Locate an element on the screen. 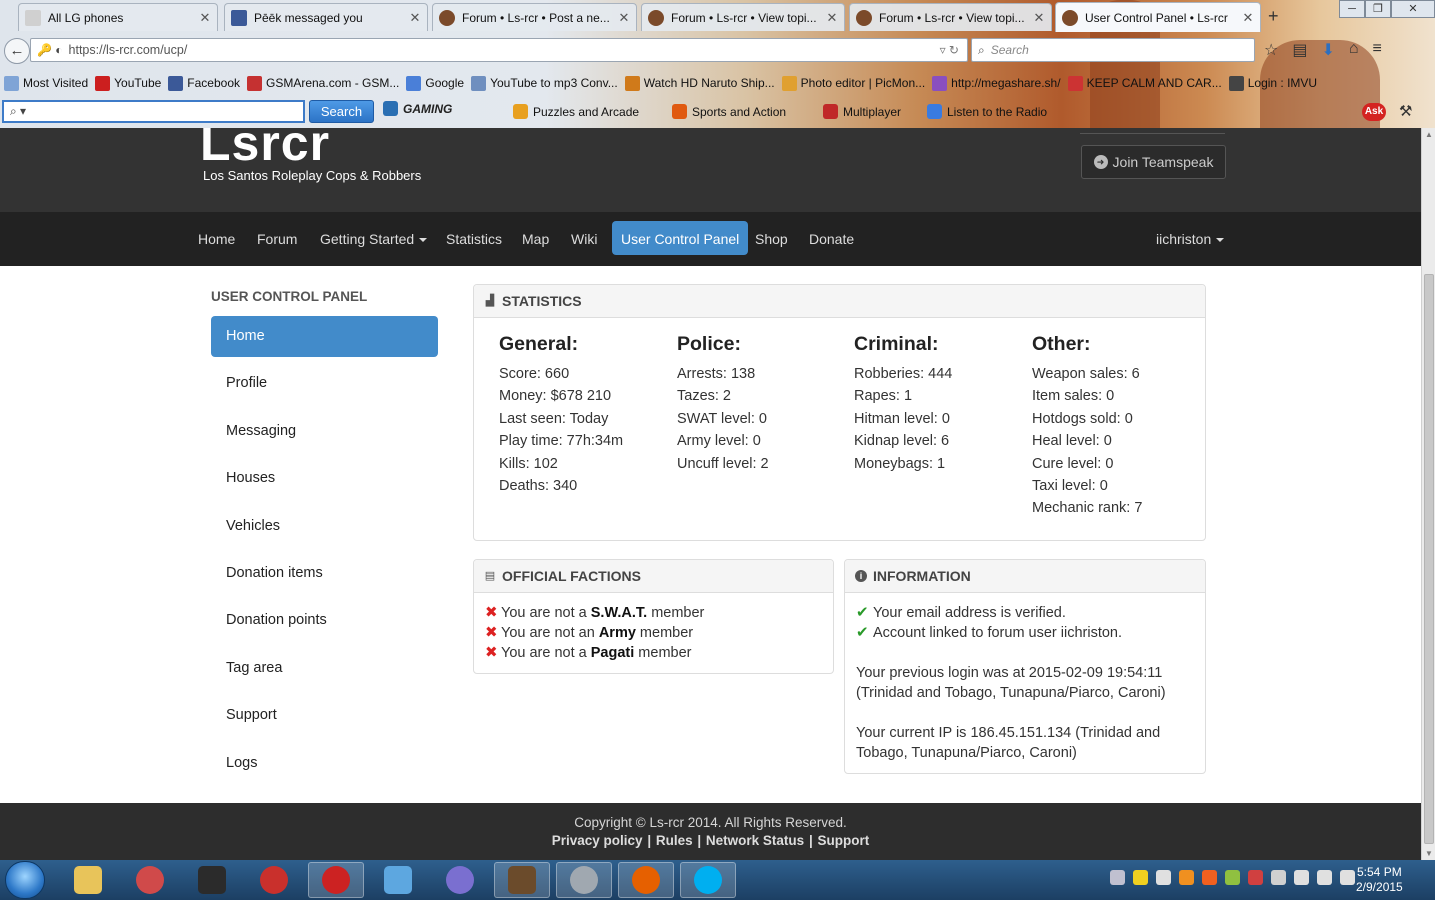 The width and height of the screenshot is (1435, 900). nav-donate: Donate is located at coordinates (831, 238).